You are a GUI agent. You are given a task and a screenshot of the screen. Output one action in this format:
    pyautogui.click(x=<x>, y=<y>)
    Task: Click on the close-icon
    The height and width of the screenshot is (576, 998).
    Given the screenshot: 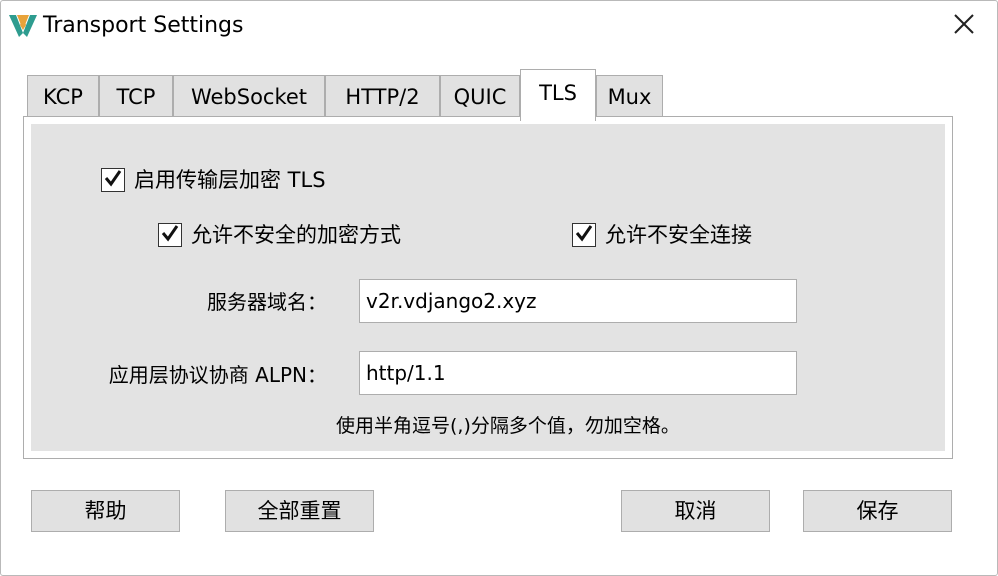 What is the action you would take?
    pyautogui.click(x=964, y=26)
    